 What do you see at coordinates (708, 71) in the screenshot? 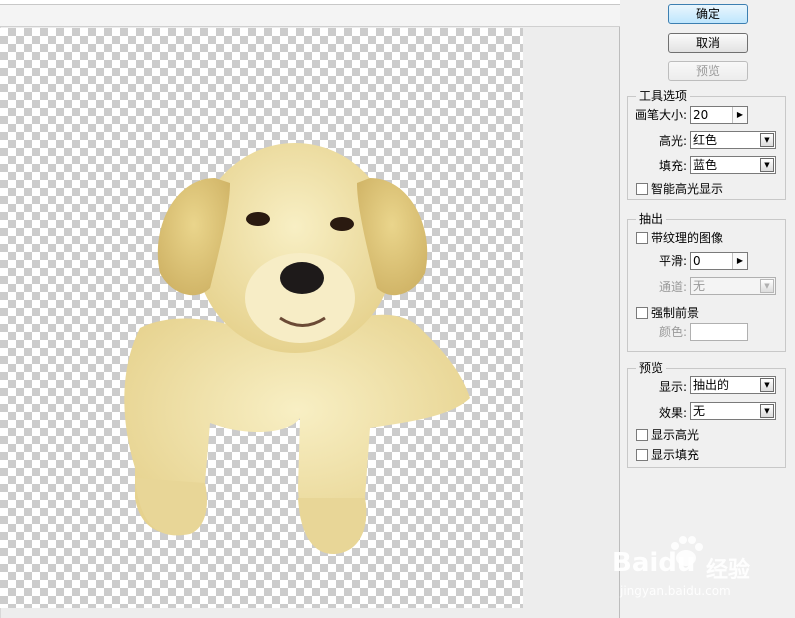
I see `preview-button: 预览` at bounding box center [708, 71].